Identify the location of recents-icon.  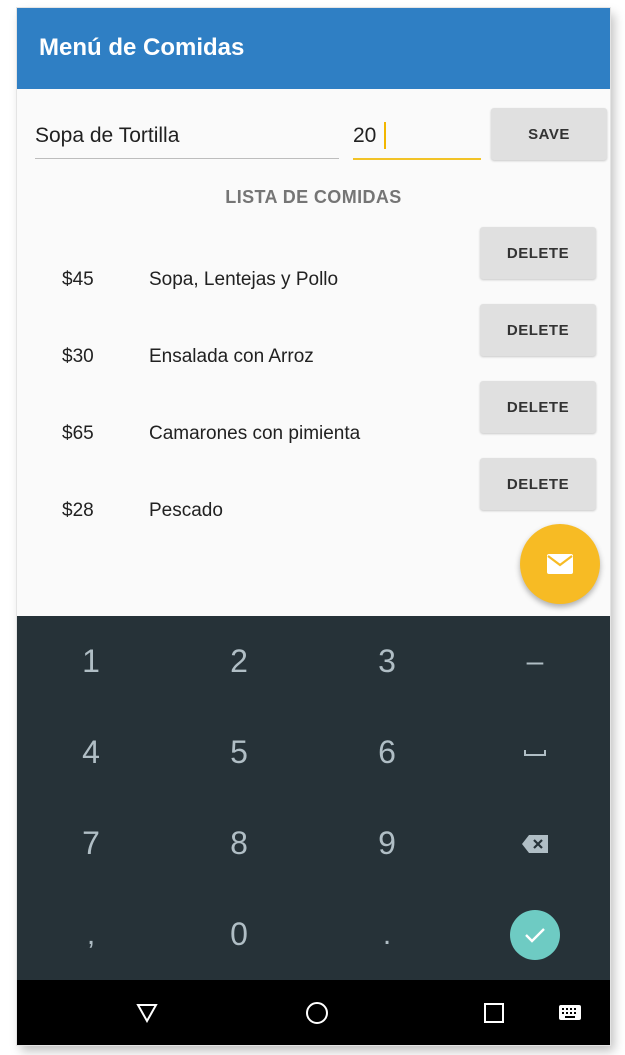
(494, 1012).